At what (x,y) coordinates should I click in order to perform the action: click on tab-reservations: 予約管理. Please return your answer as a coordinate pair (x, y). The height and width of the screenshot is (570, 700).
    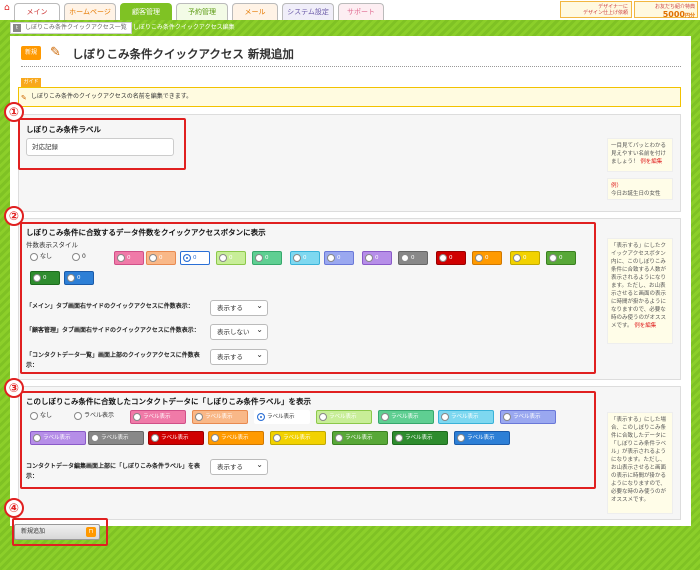
    Looking at the image, I should click on (202, 11).